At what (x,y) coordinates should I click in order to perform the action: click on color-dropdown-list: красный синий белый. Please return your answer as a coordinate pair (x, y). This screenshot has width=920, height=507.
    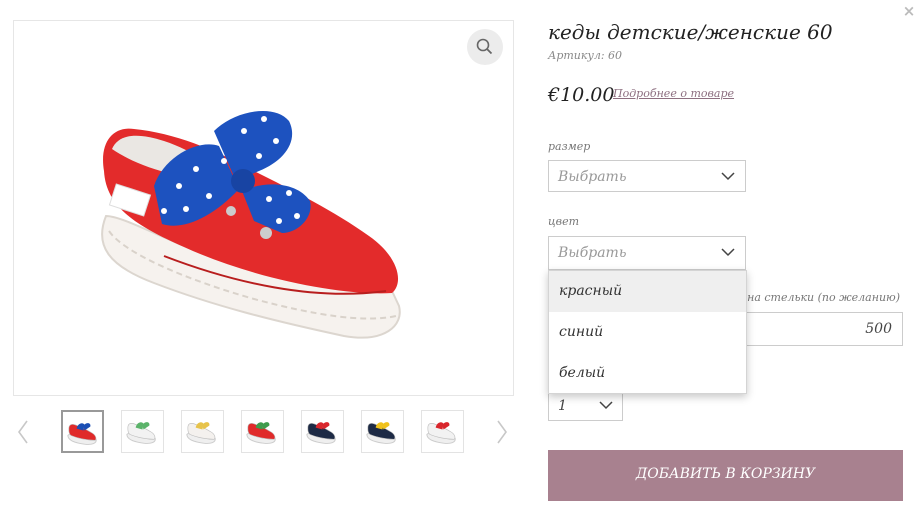
    Looking at the image, I should click on (647, 332).